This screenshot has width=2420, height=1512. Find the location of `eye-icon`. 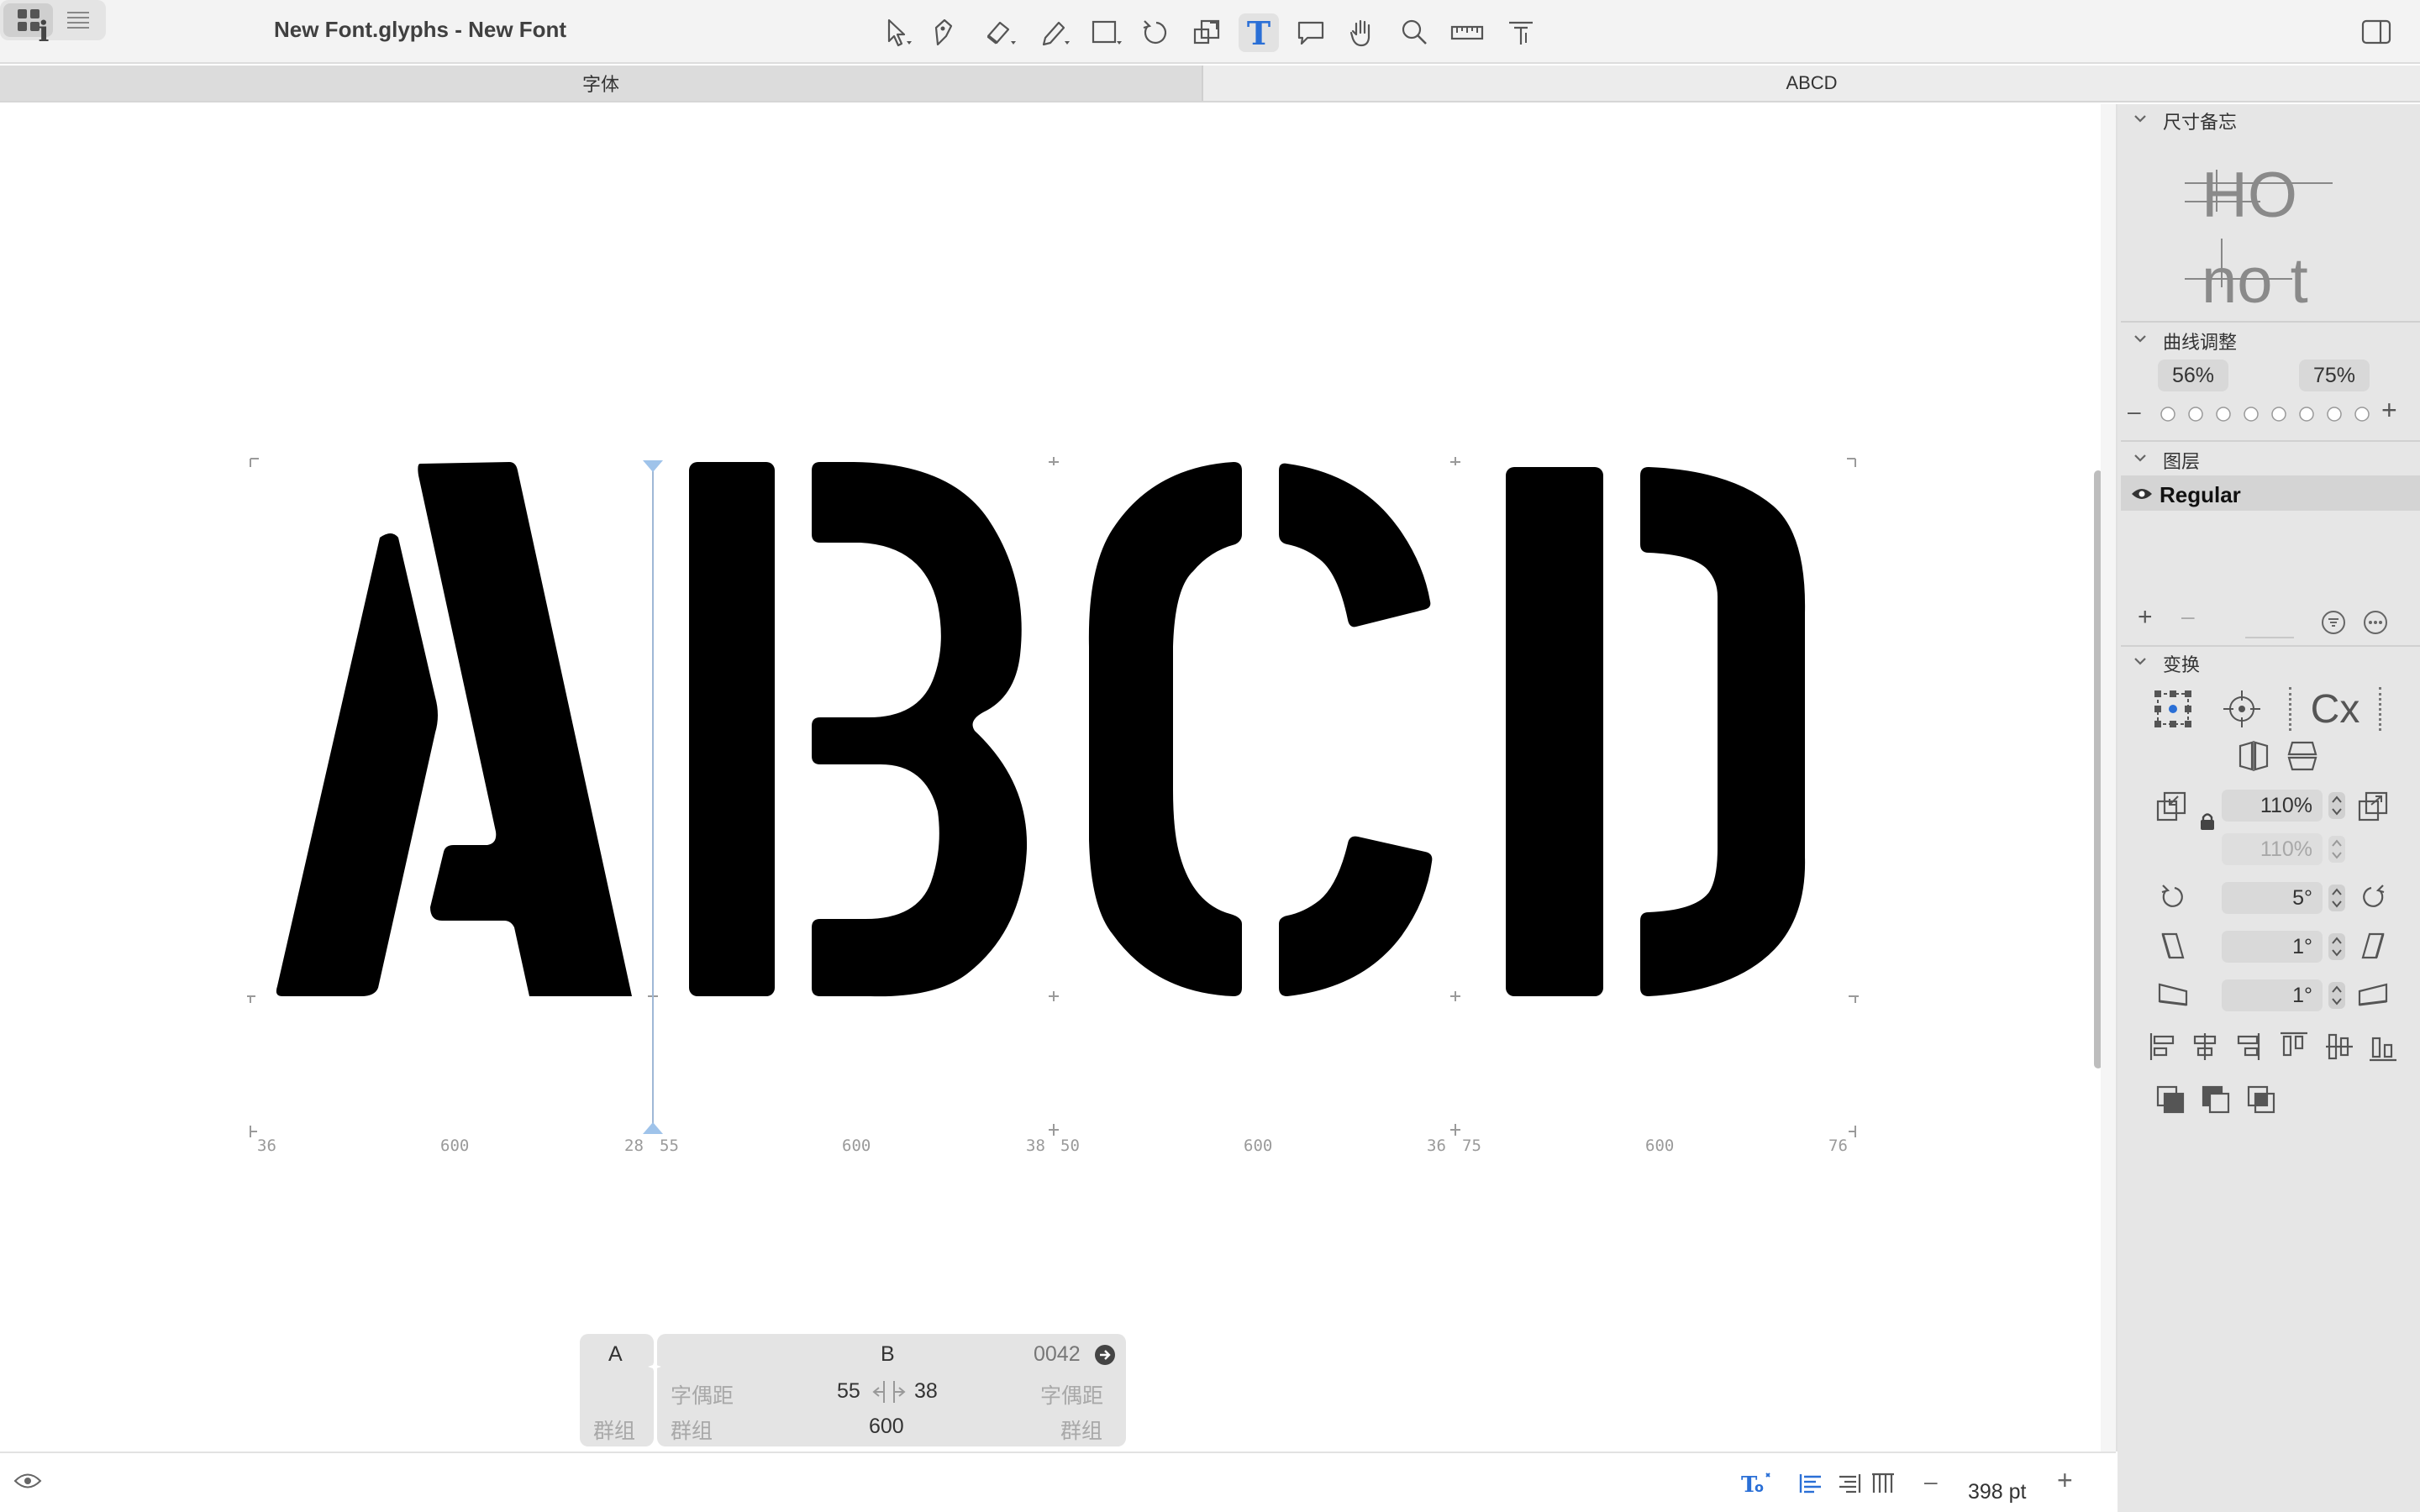

eye-icon is located at coordinates (2142, 494).